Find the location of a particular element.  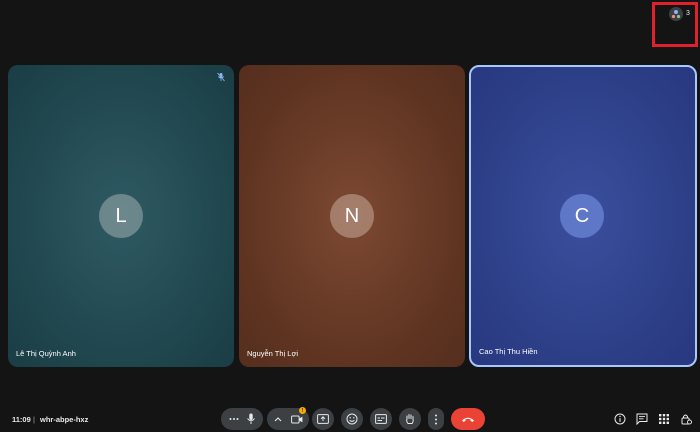

participant-name: Cao Thị Thu Hiền is located at coordinates (508, 351).